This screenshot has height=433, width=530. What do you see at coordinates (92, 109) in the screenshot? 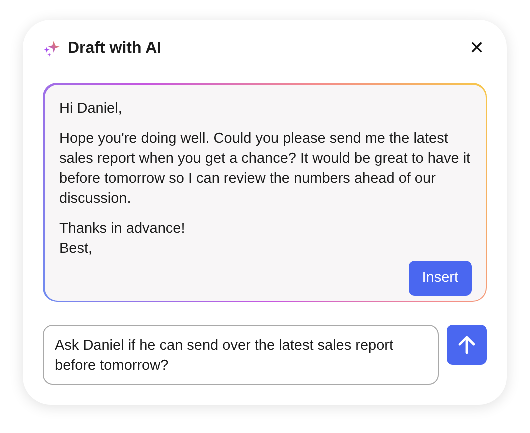
I see `greeting-text: Hi Daniel,` at bounding box center [92, 109].